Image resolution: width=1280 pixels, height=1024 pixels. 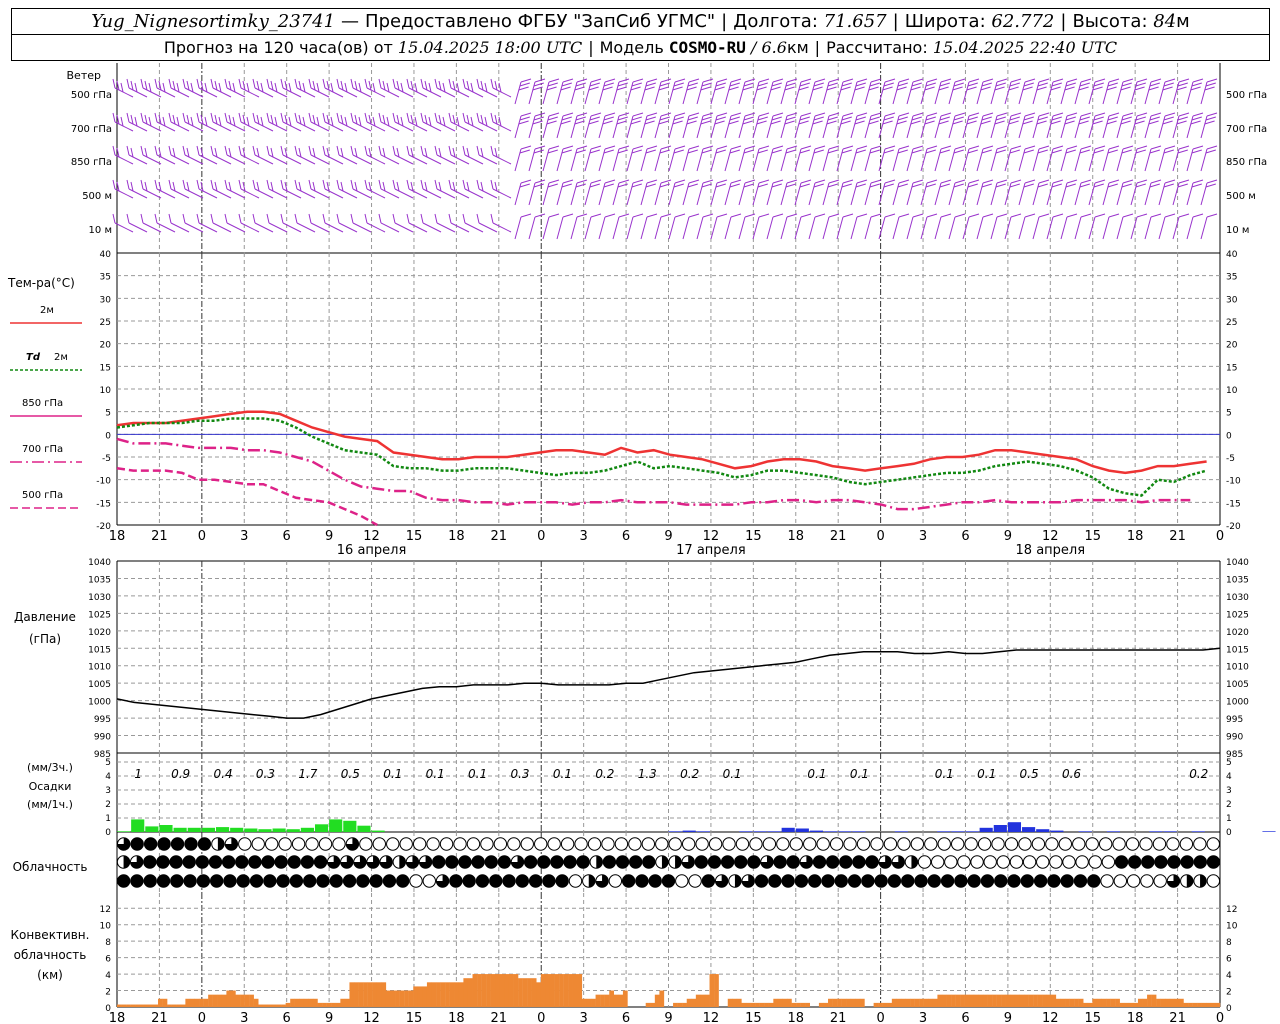 What do you see at coordinates (106, 927) in the screenshot?
I see `conv-tick-label: 10` at bounding box center [106, 927].